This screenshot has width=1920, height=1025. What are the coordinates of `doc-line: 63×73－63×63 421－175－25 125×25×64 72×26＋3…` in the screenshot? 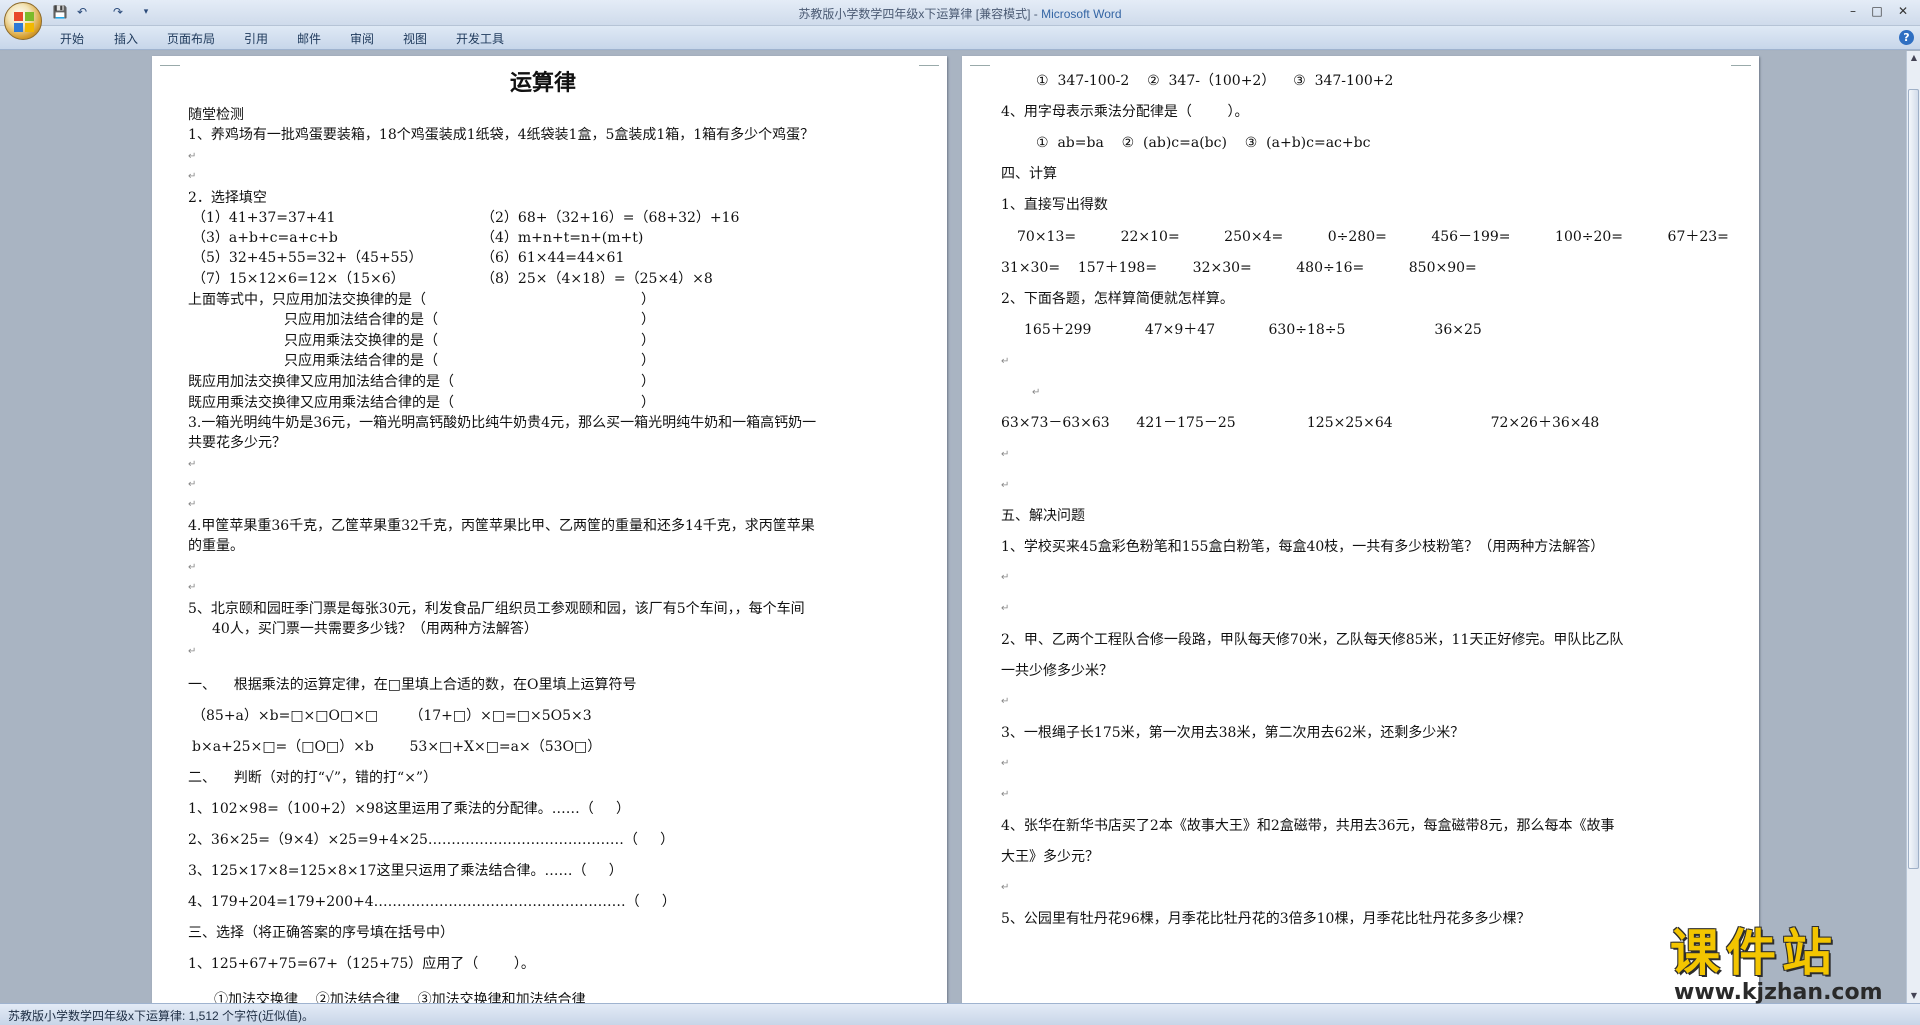 It's located at (1300, 423).